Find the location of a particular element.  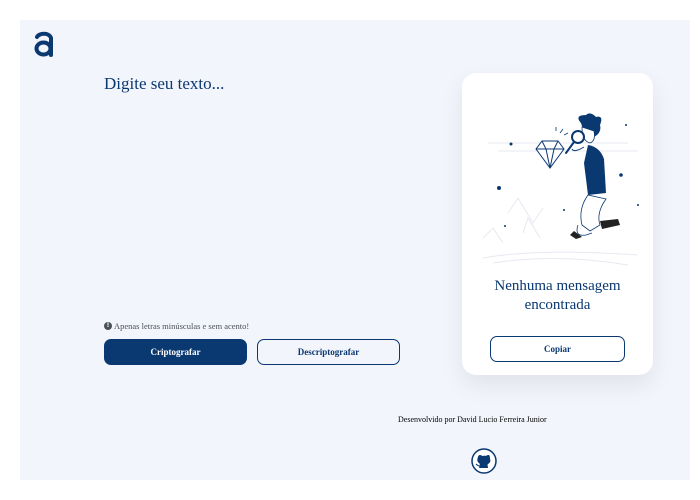

github-link is located at coordinates (484, 461).